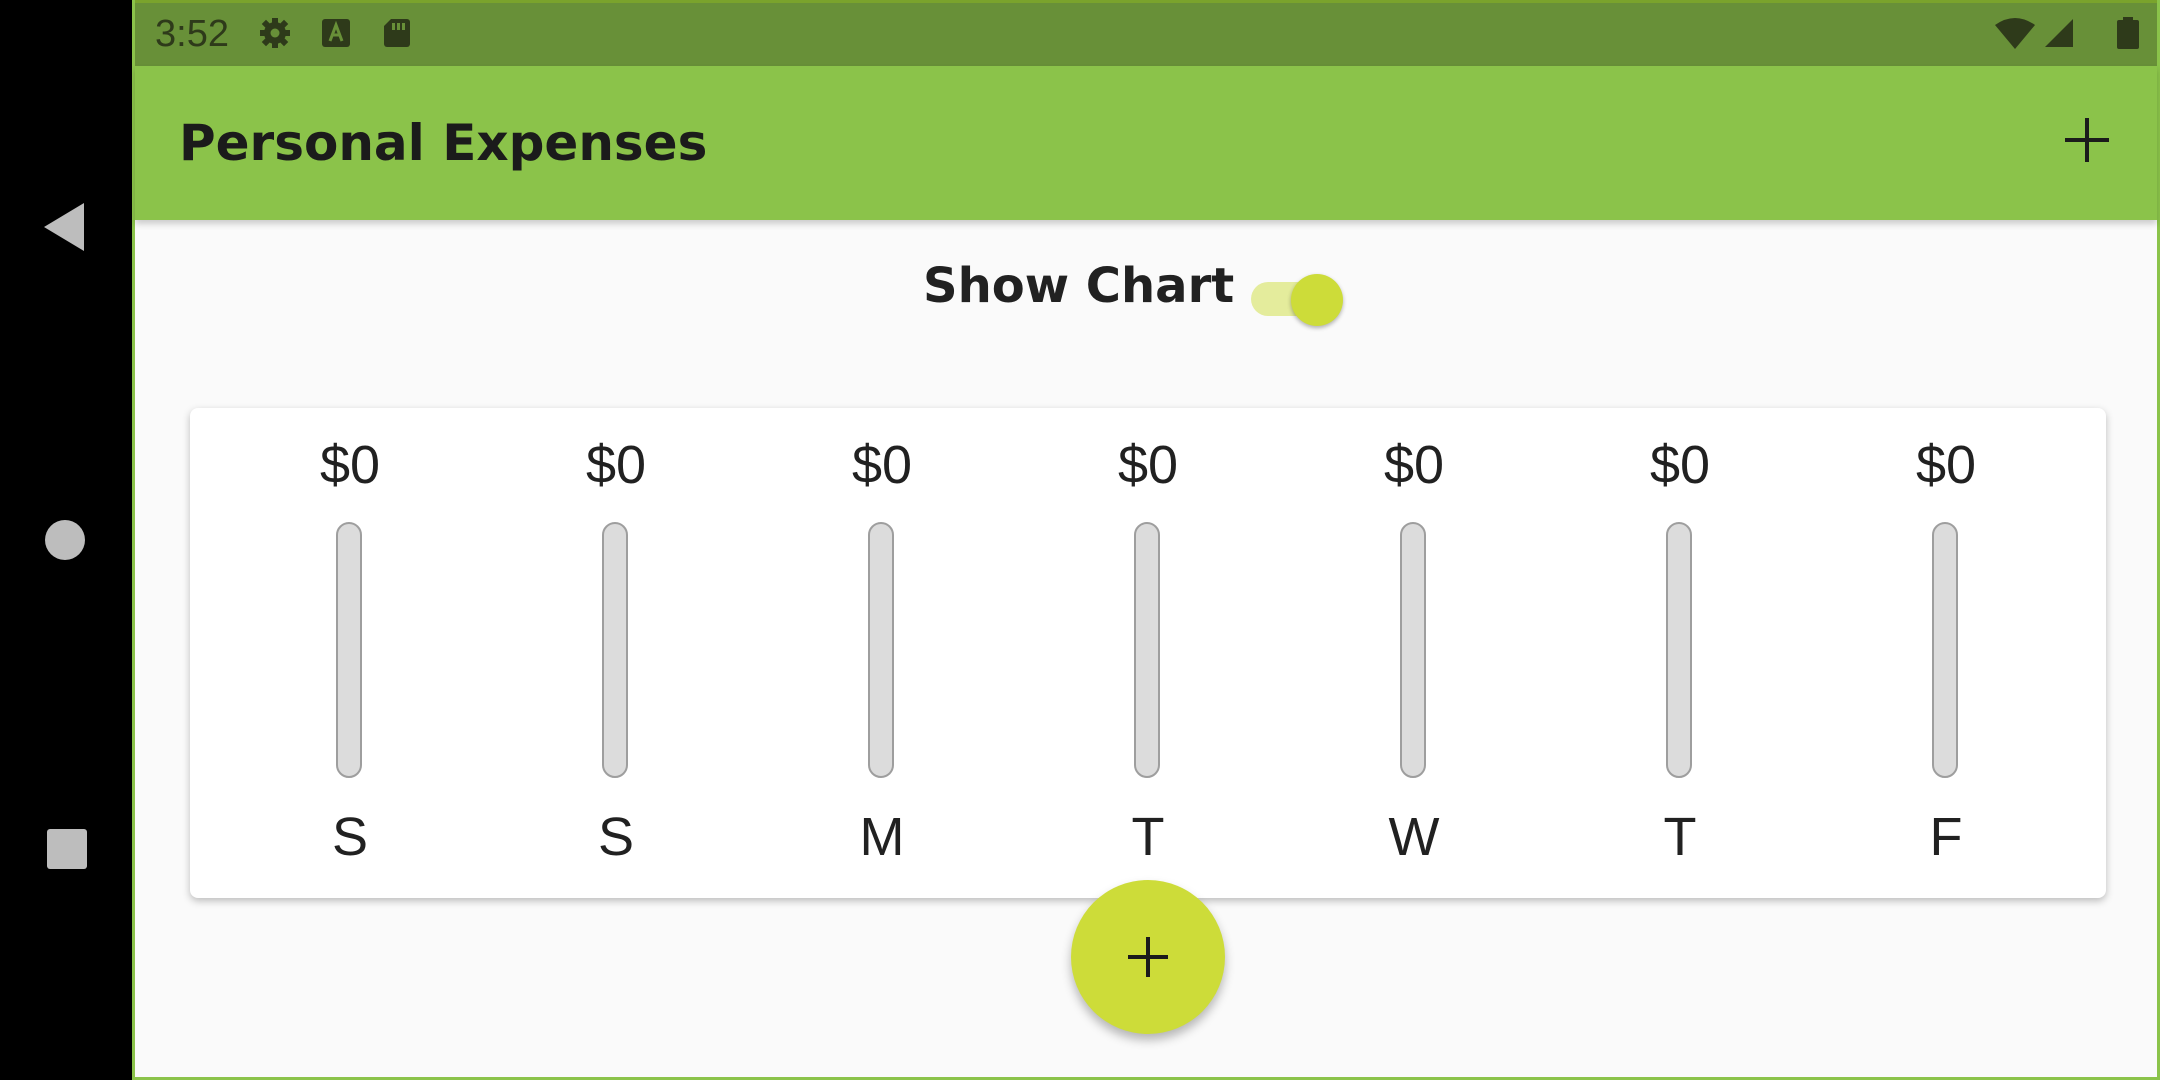  What do you see at coordinates (882, 837) in the screenshot?
I see `bar-day-label: M` at bounding box center [882, 837].